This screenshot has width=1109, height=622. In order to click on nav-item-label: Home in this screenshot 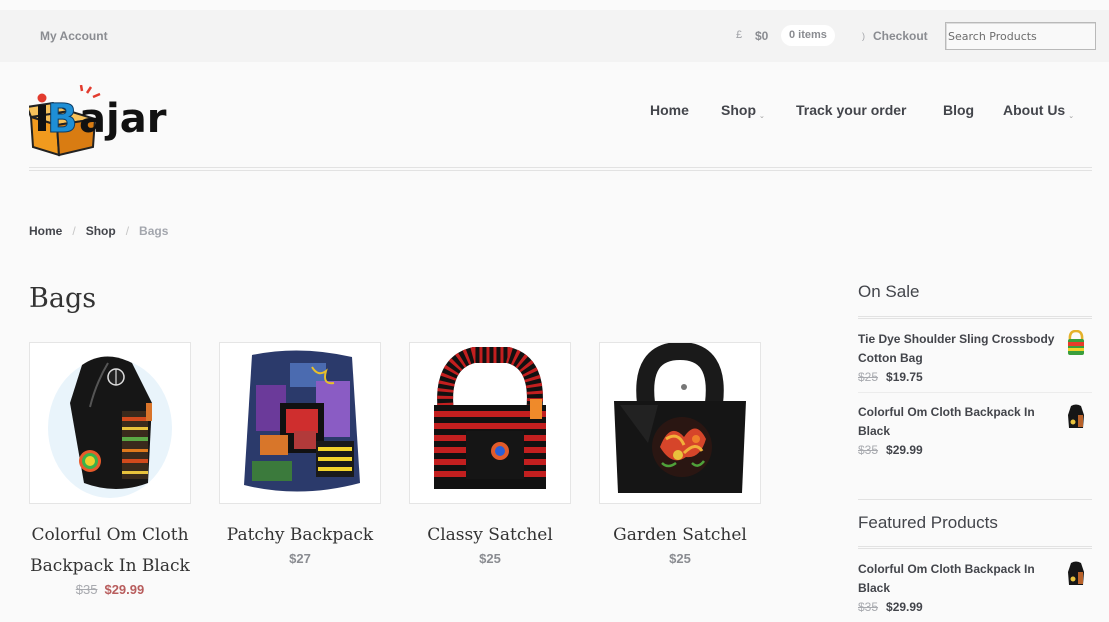, I will do `click(669, 110)`.